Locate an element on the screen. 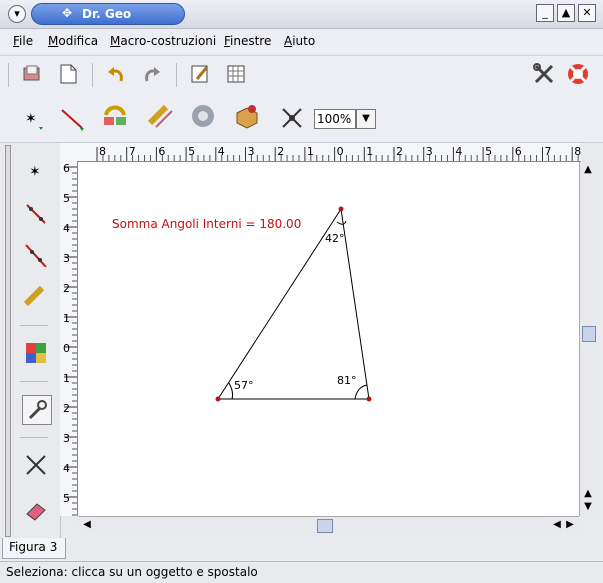  zoom-dropdown-button: ▼ is located at coordinates (366, 119).